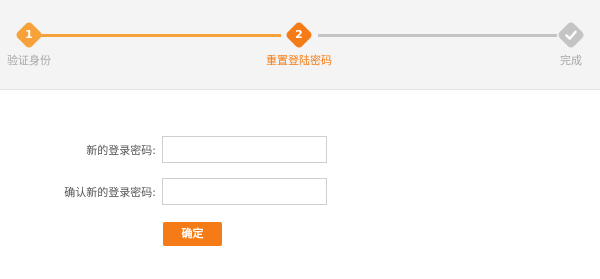  I want to click on step-1-number: 1, so click(29, 34).